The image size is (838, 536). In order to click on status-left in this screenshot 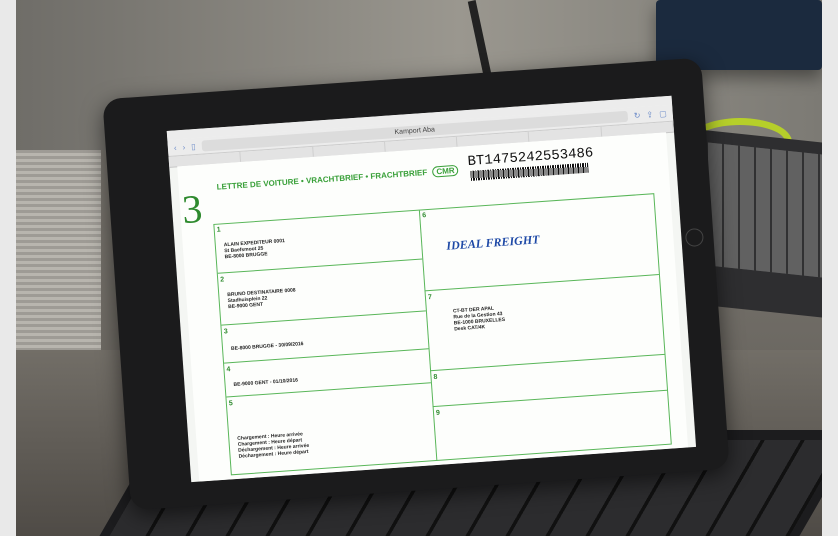, I will do `click(173, 135)`.